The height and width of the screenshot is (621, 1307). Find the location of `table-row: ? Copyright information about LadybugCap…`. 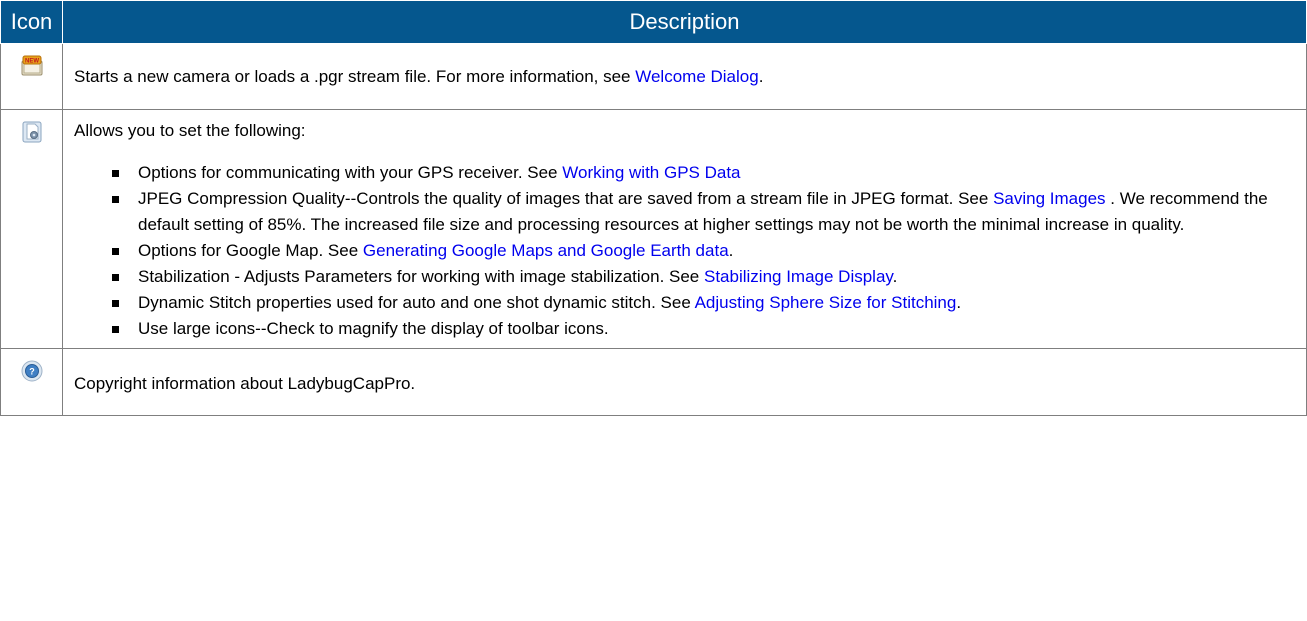

table-row: ? Copyright information about LadybugCap… is located at coordinates (653, 382).